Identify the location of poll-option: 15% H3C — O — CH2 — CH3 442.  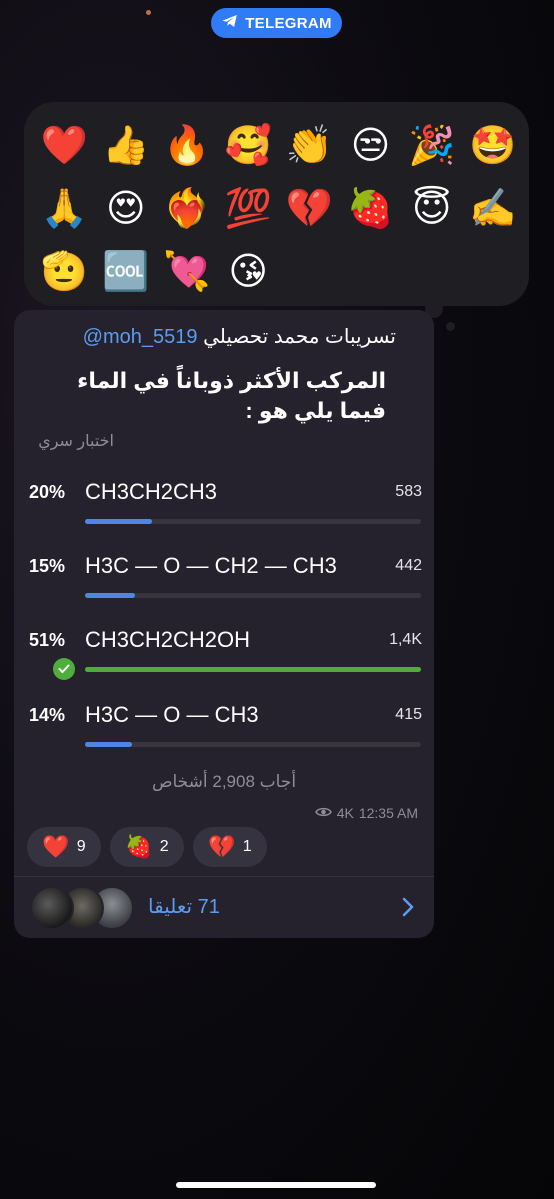
(224, 584).